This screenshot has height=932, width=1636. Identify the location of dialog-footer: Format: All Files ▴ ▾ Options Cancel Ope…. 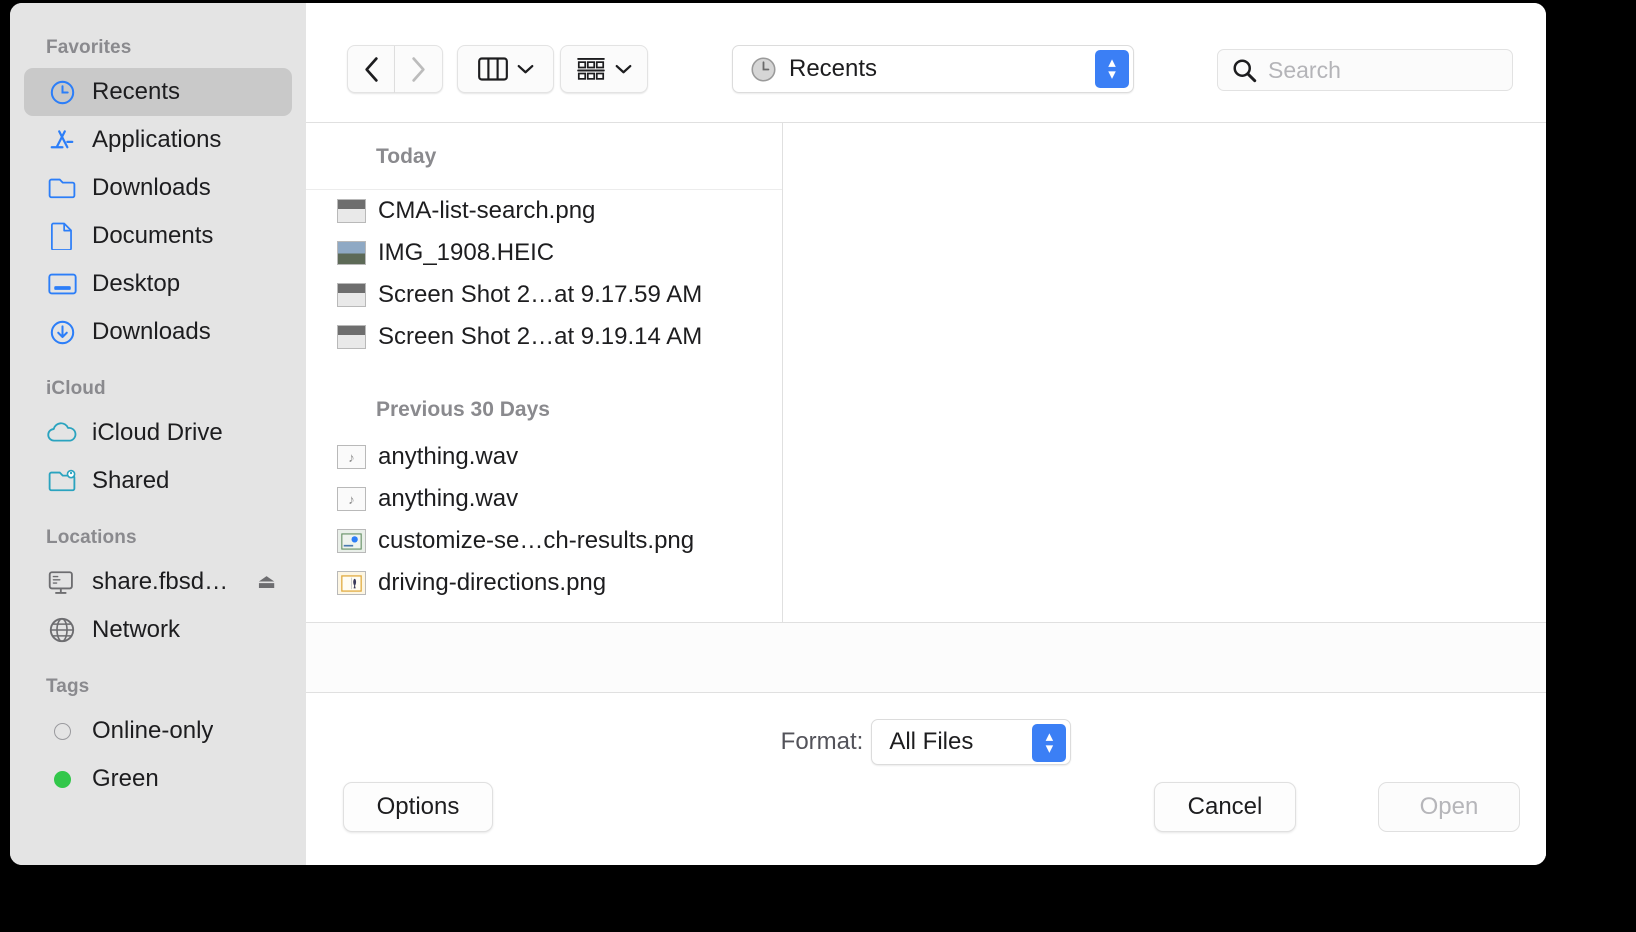
(926, 778).